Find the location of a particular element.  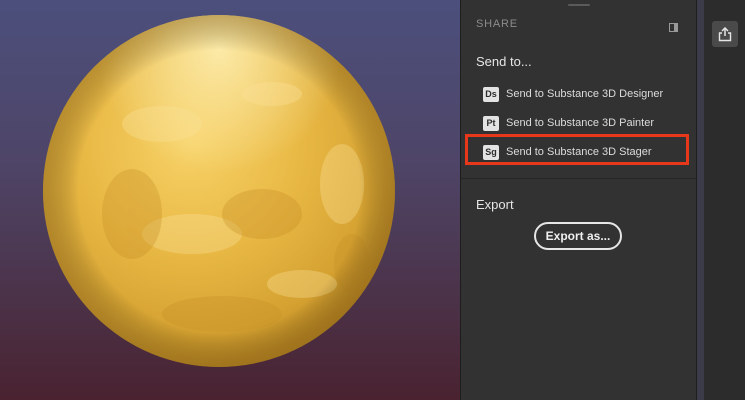

panel-collapse-icon is located at coordinates (673, 25).